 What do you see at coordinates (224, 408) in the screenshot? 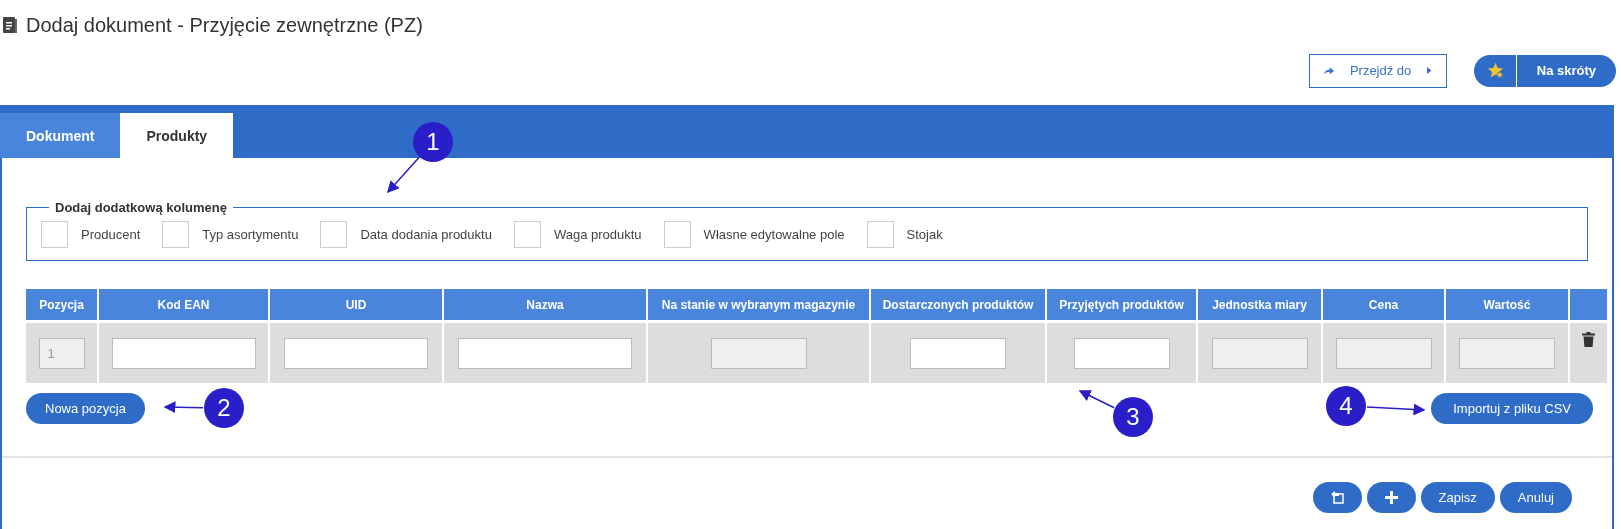
I see `callout-number: 2` at bounding box center [224, 408].